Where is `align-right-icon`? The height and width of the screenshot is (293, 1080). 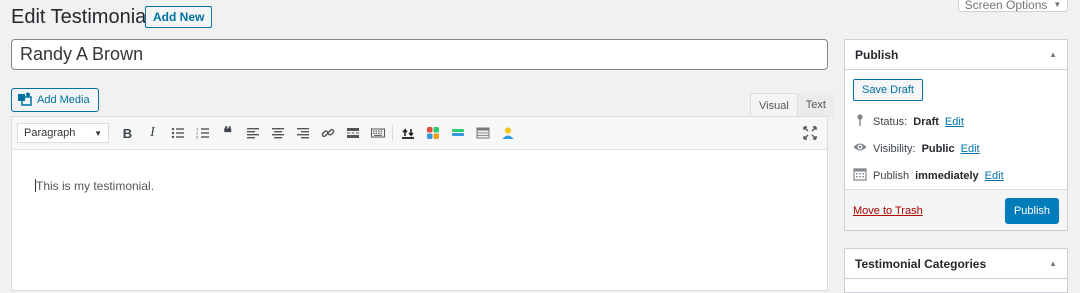 align-right-icon is located at coordinates (303, 133).